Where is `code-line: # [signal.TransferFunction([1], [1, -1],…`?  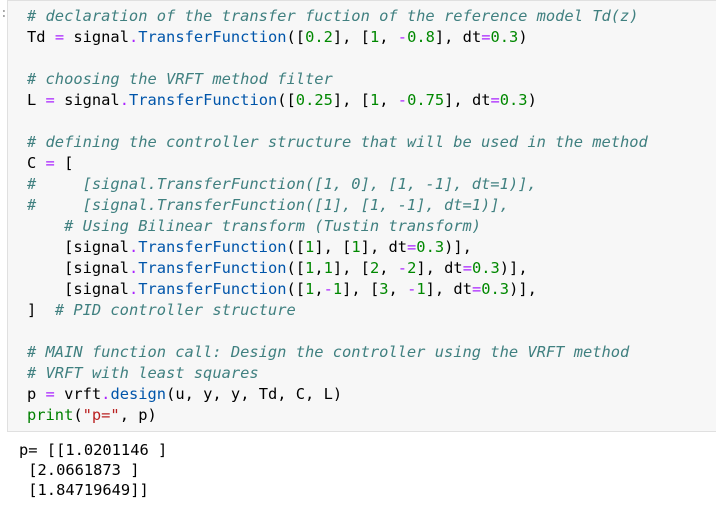
code-line: # [signal.TransferFunction([1], [1, -1],… is located at coordinates (337, 205).